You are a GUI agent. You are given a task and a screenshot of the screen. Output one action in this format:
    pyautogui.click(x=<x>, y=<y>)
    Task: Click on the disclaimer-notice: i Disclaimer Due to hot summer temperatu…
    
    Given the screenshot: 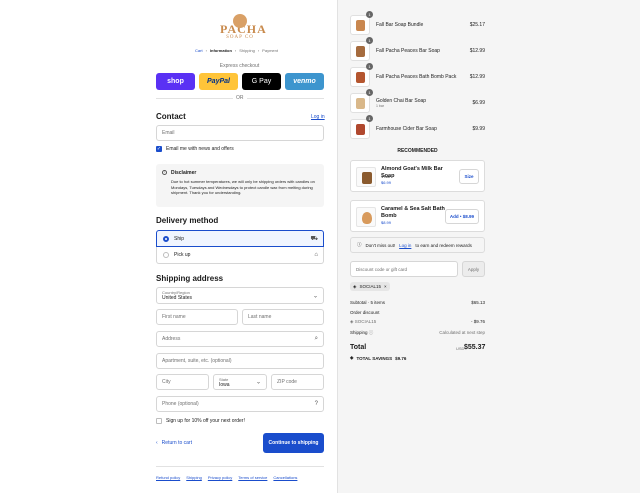 What is the action you would take?
    pyautogui.click(x=240, y=185)
    